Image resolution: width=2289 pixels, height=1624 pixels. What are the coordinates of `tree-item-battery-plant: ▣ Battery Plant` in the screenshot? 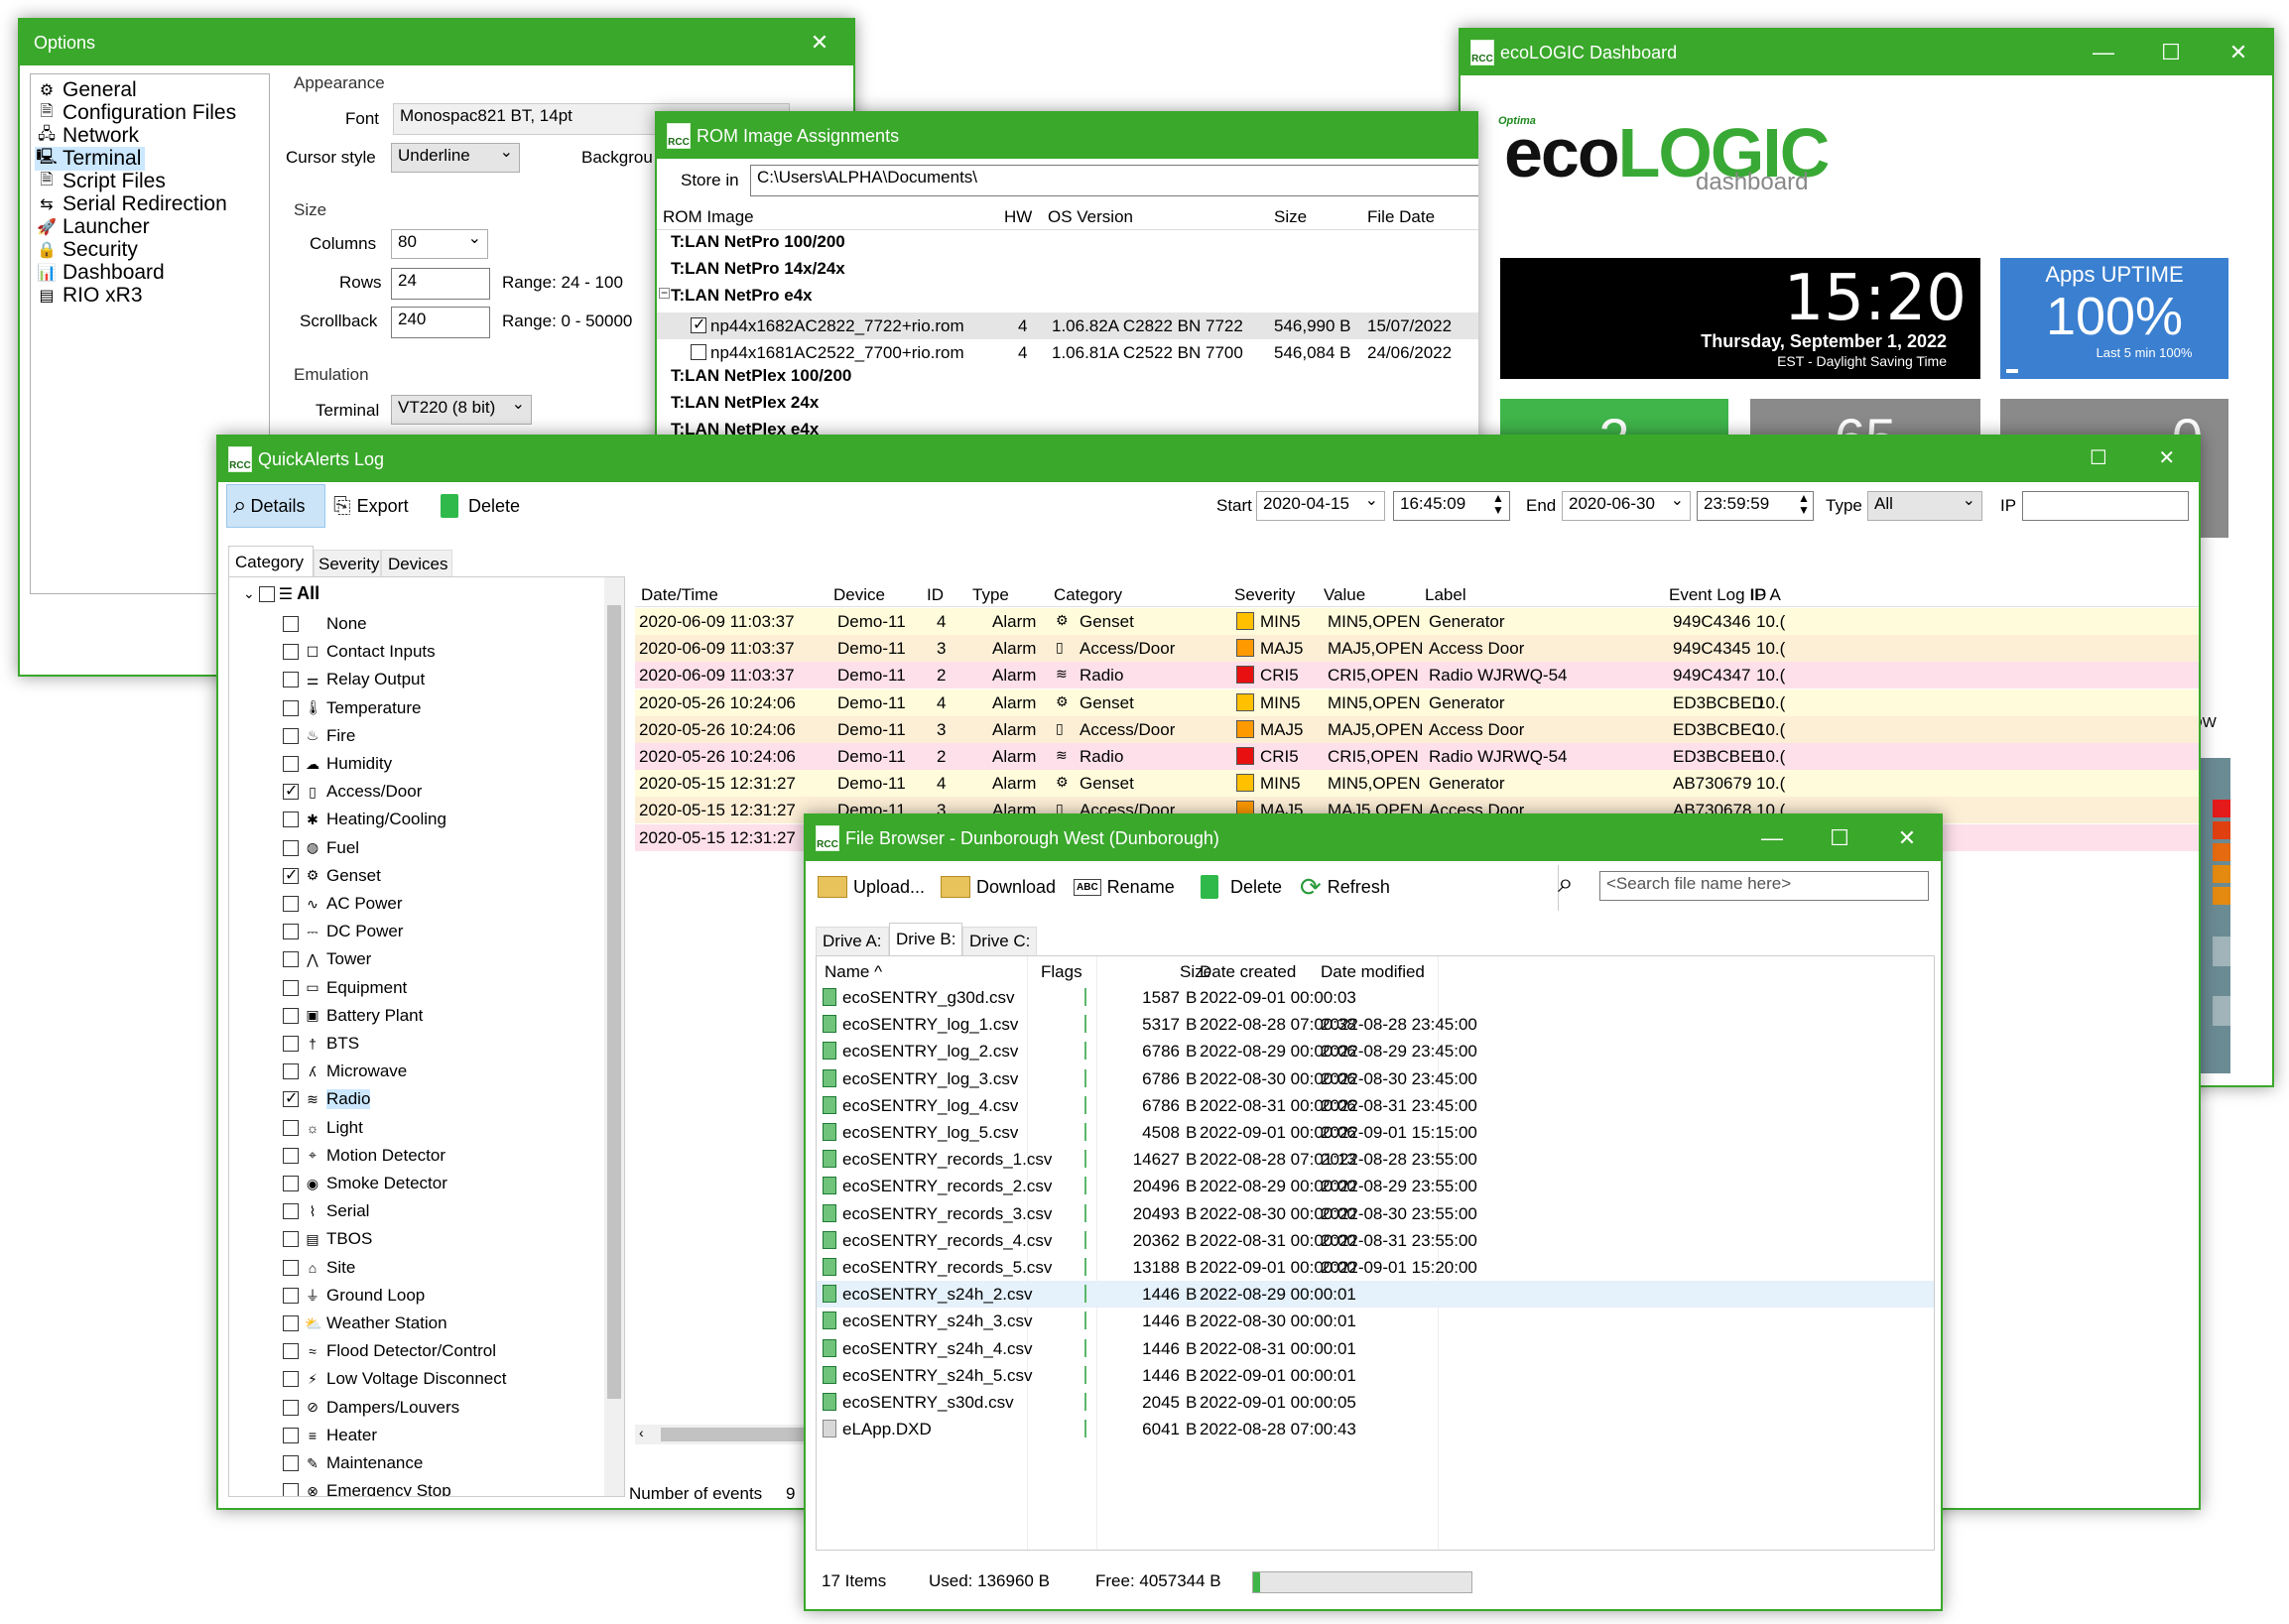 It's located at (353, 1016).